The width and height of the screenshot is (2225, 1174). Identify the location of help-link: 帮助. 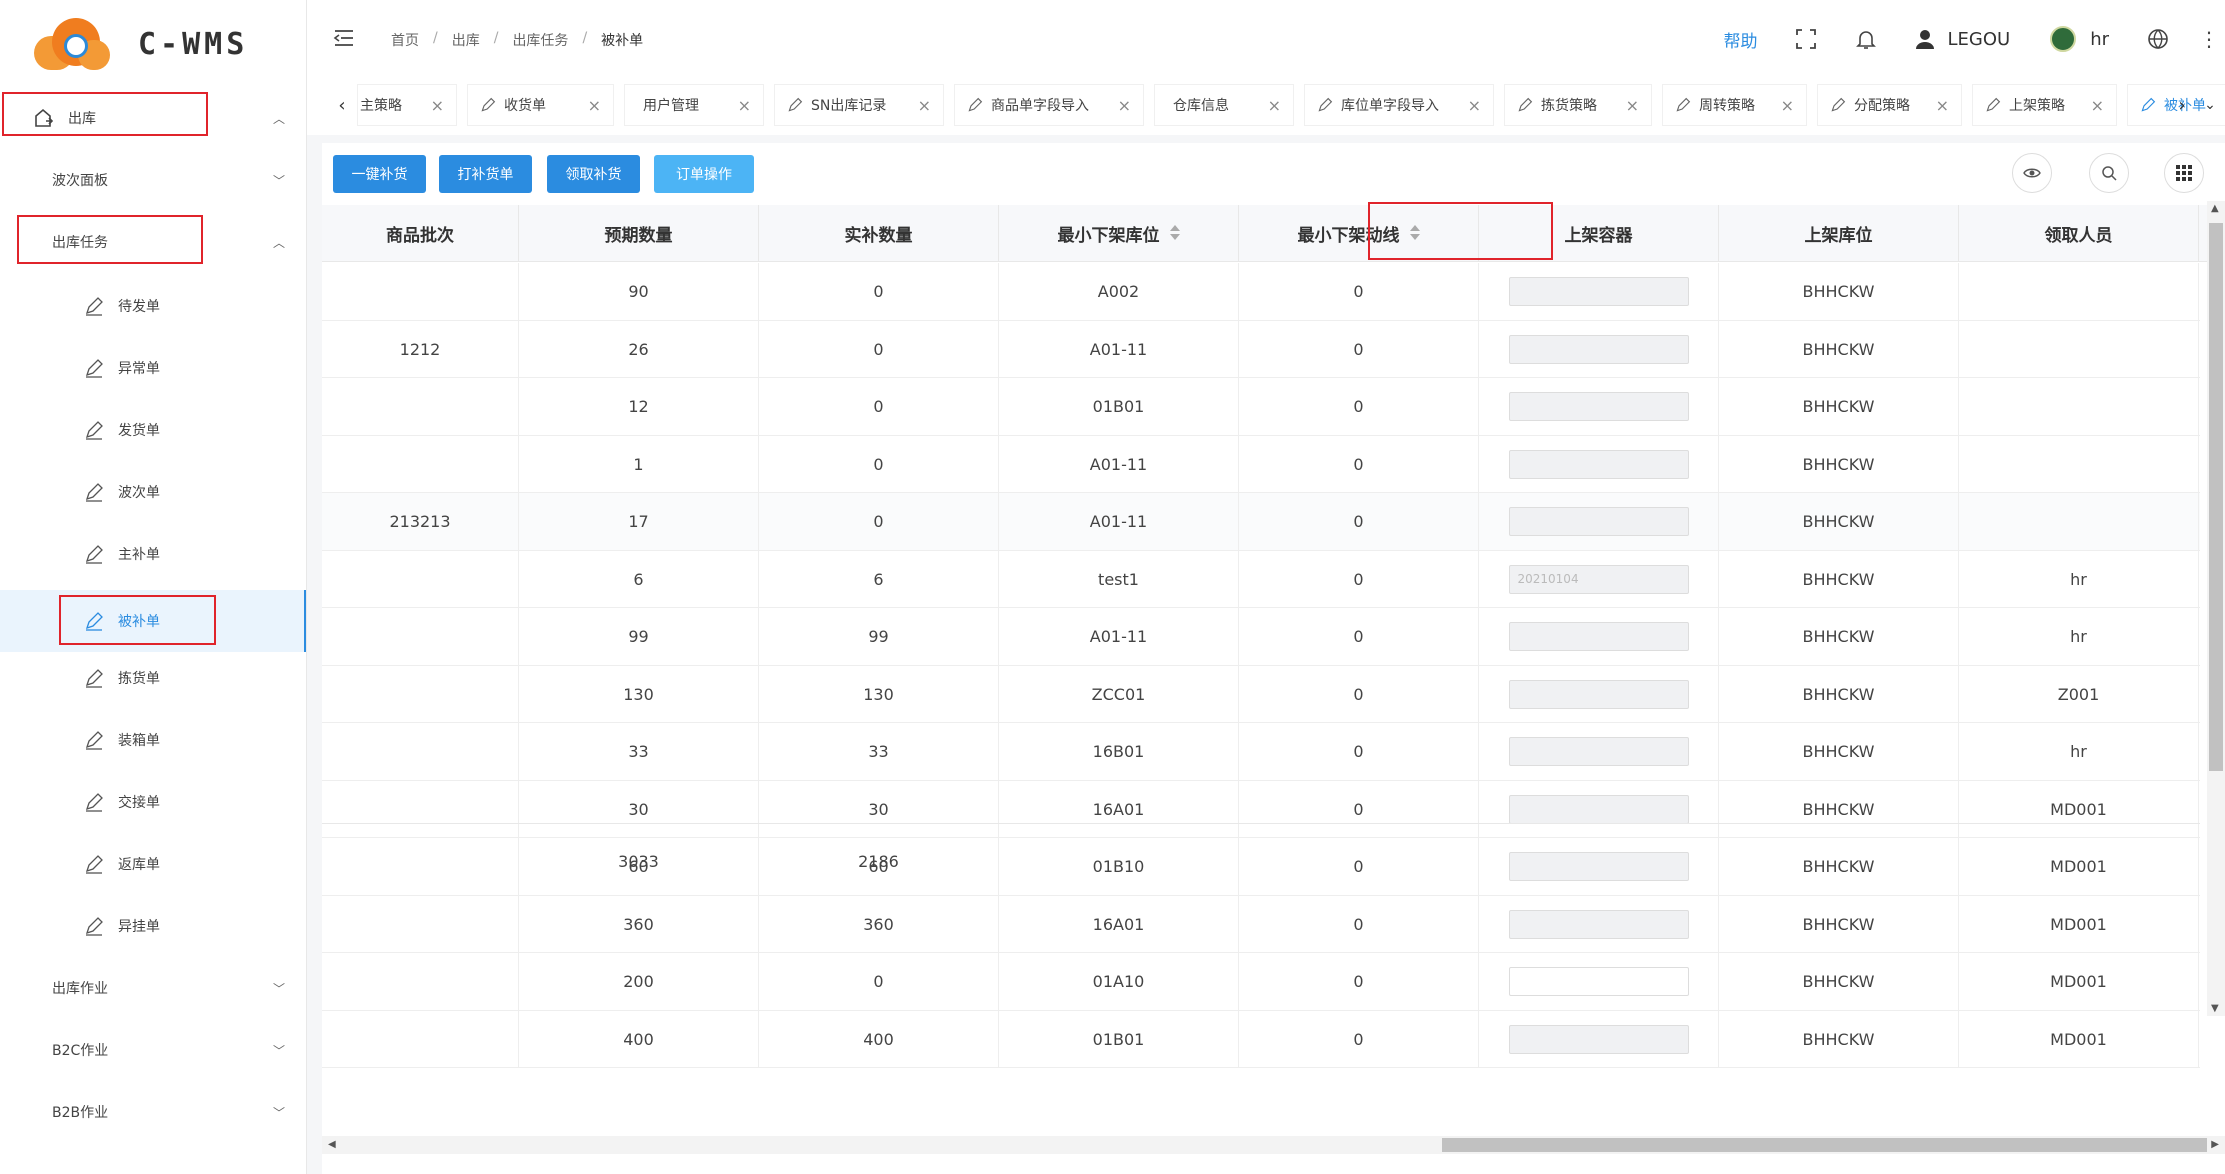
(1740, 39).